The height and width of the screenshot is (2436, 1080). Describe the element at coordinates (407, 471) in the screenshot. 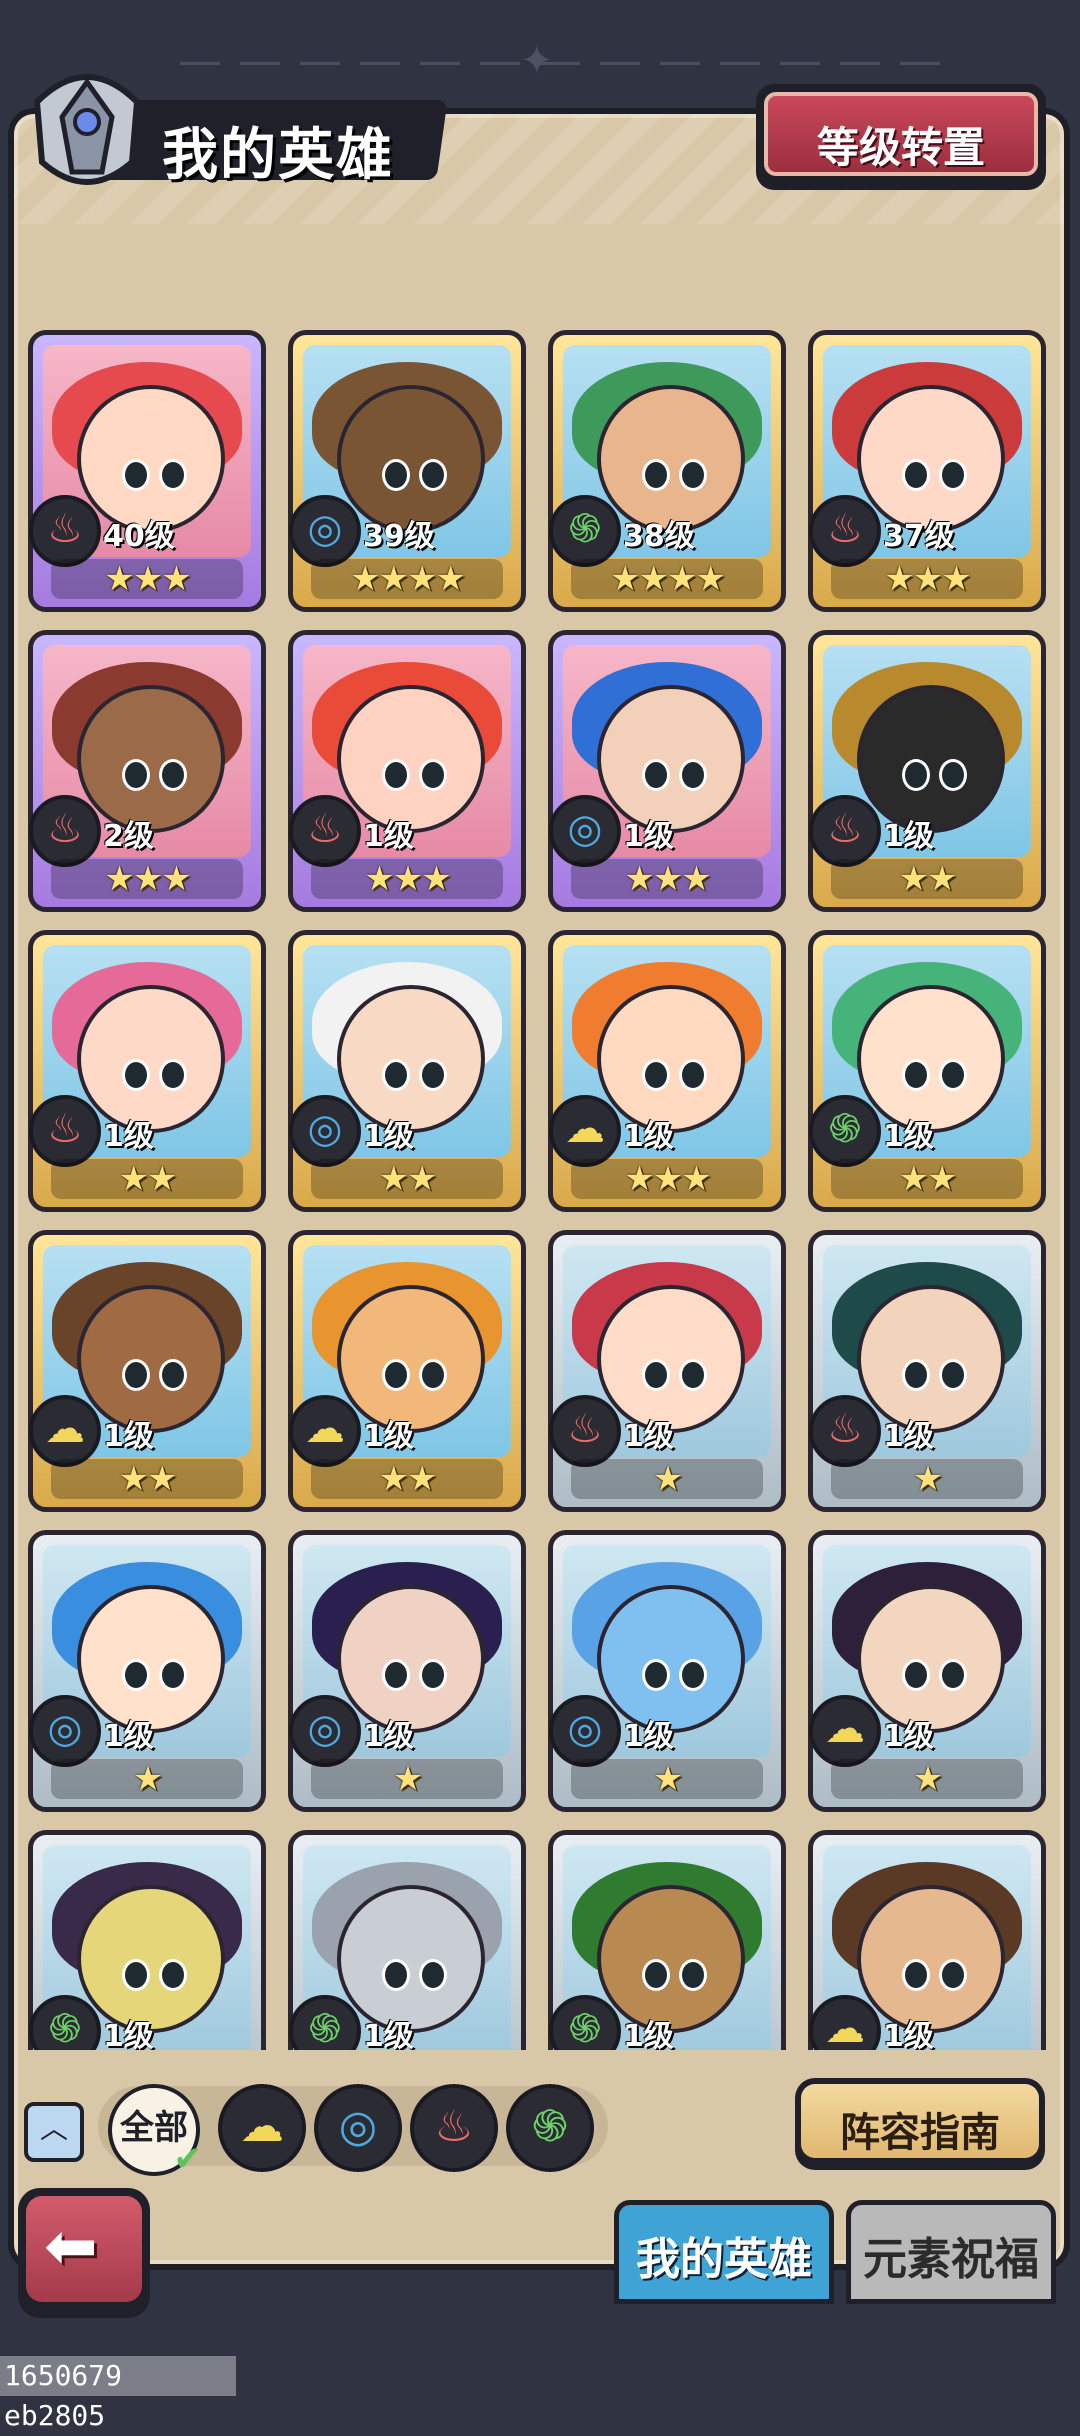

I see `hero-card: 39级 ◎ ★★★★` at that location.